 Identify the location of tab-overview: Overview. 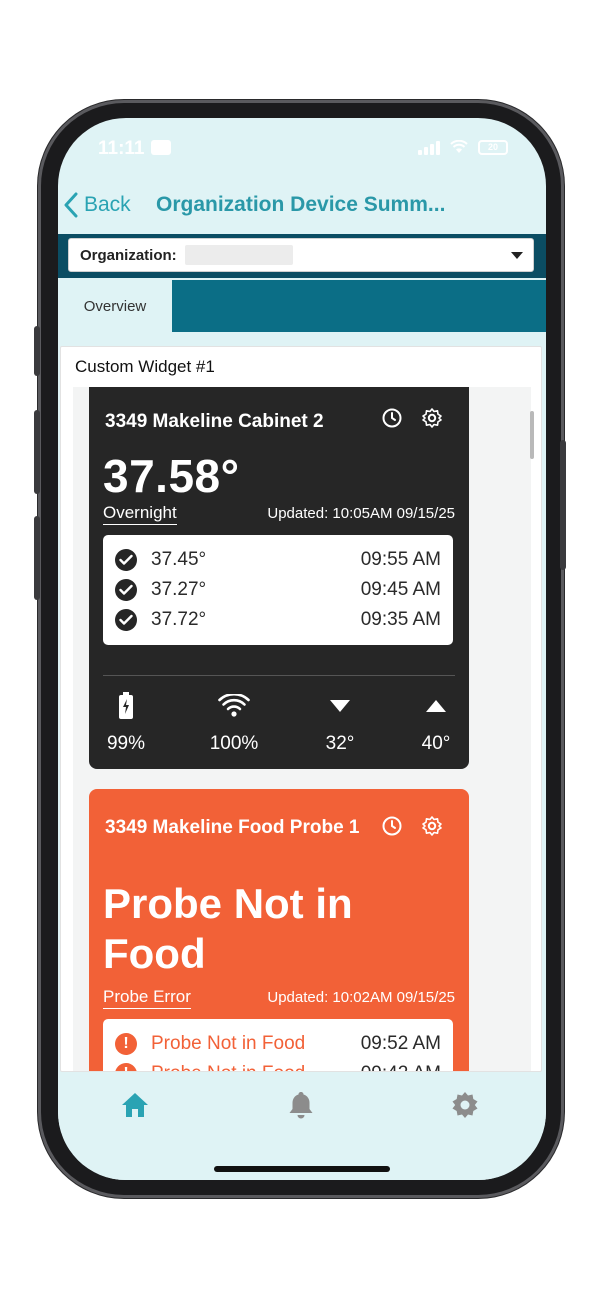
(115, 306).